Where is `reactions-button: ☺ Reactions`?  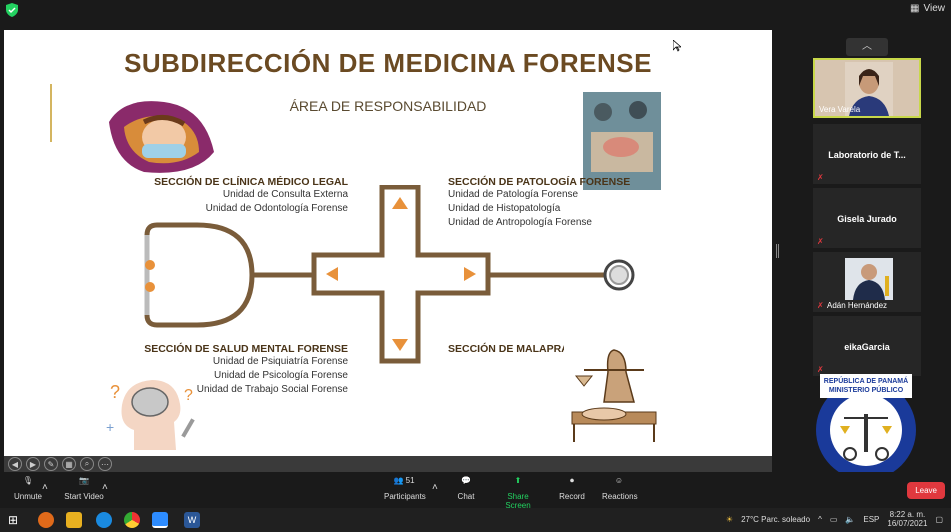
reactions-button: ☺ Reactions is located at coordinates (620, 488).